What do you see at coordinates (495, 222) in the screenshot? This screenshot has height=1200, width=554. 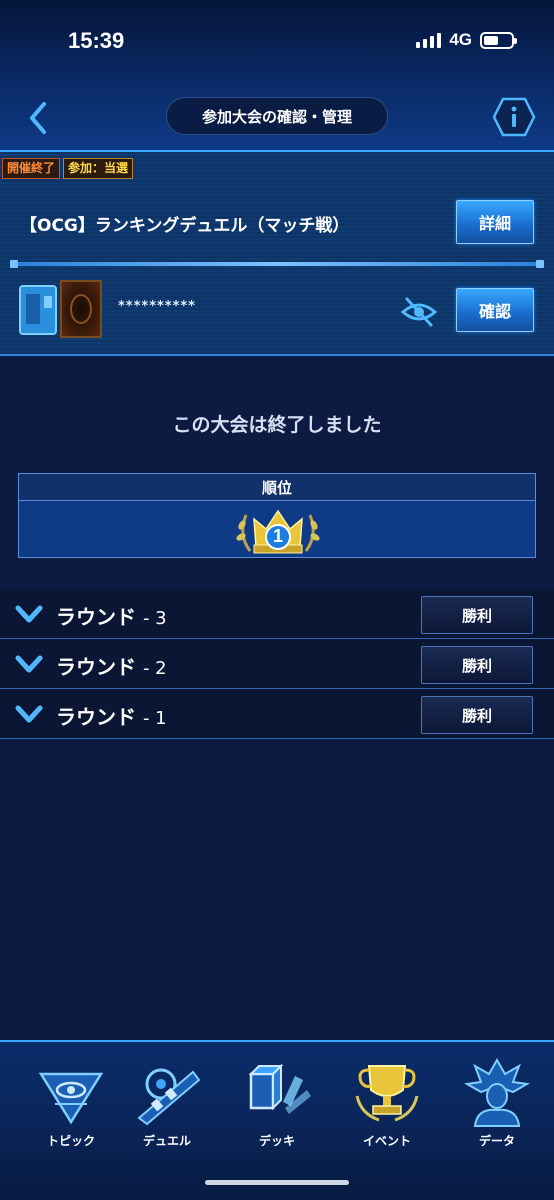 I see `details-button: 詳細` at bounding box center [495, 222].